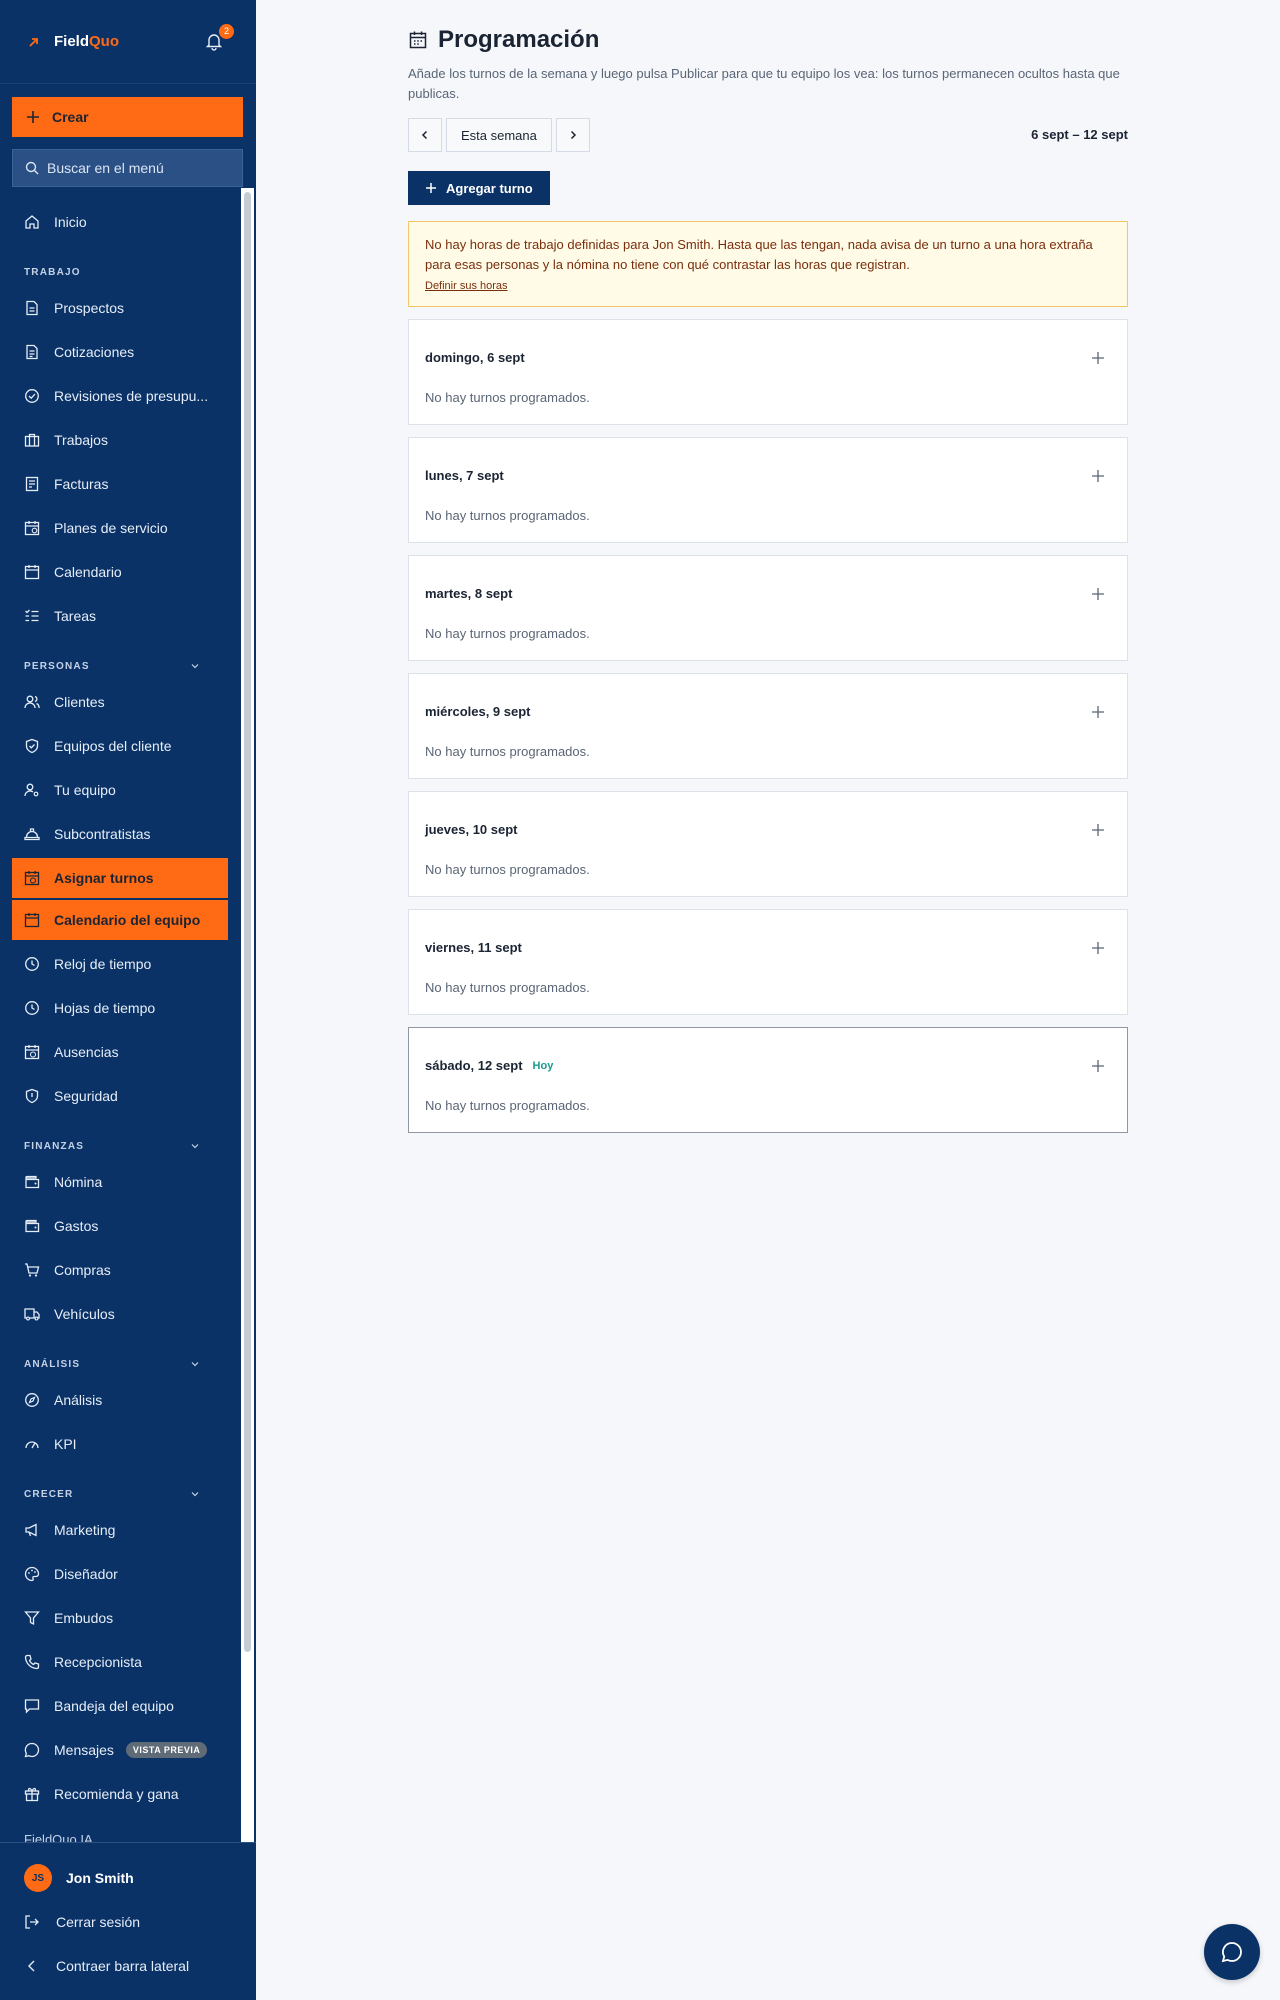 The image size is (1280, 2000). Describe the element at coordinates (84, 1750) in the screenshot. I see `sidebar-item-label: Mensajes` at that location.